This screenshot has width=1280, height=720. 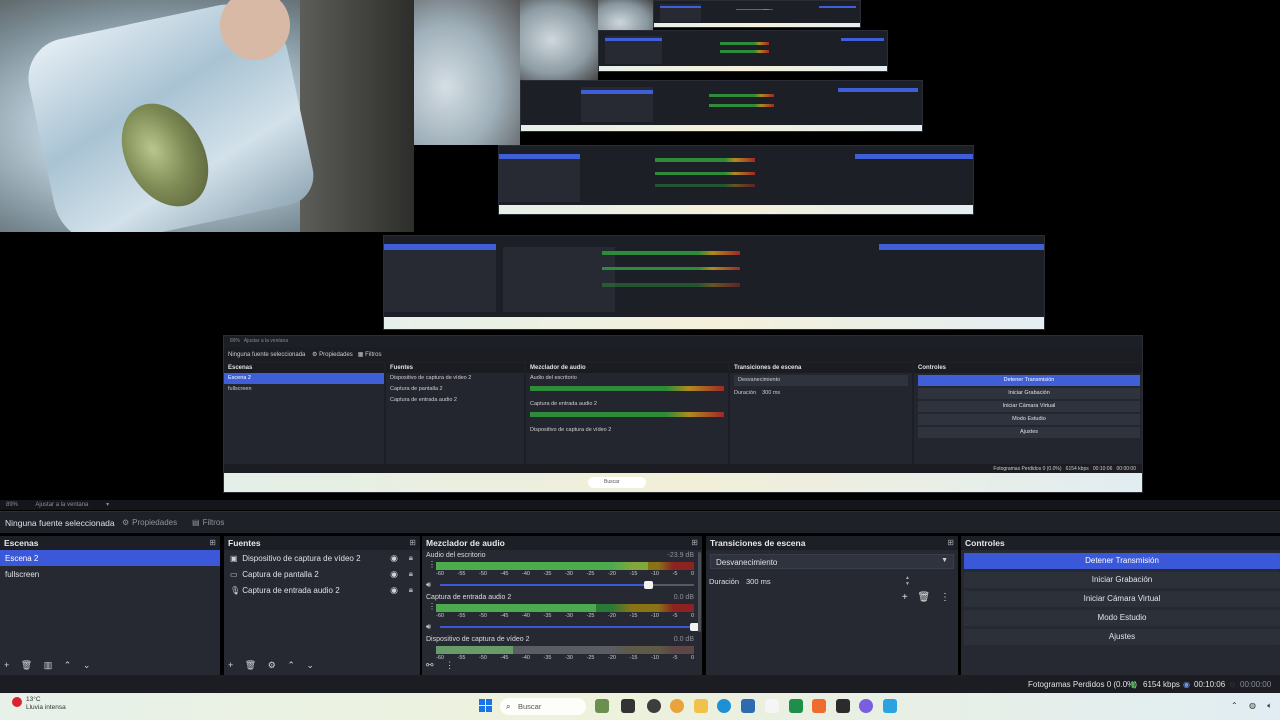 What do you see at coordinates (1122, 599) in the screenshot?
I see `start-virtual-camera-button: Iniciar Cámara Virtual` at bounding box center [1122, 599].